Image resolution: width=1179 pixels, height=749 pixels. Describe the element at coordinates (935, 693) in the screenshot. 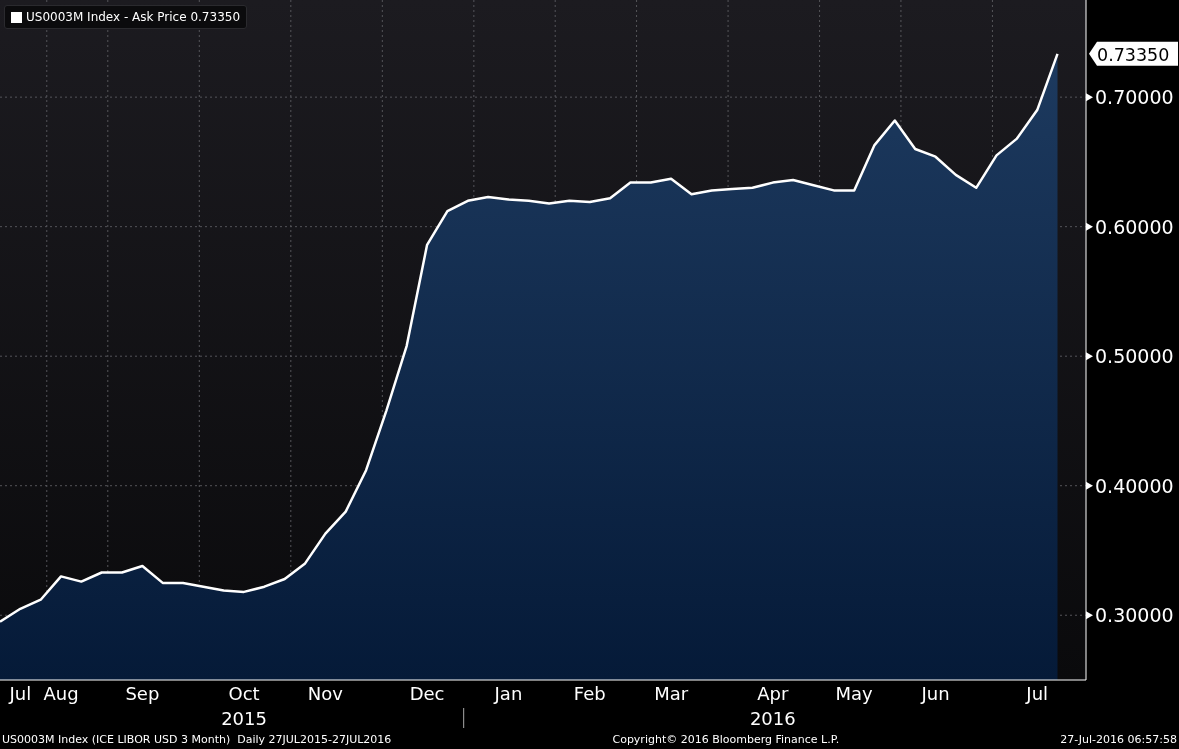

I see `x-axis-label: Jun` at that location.